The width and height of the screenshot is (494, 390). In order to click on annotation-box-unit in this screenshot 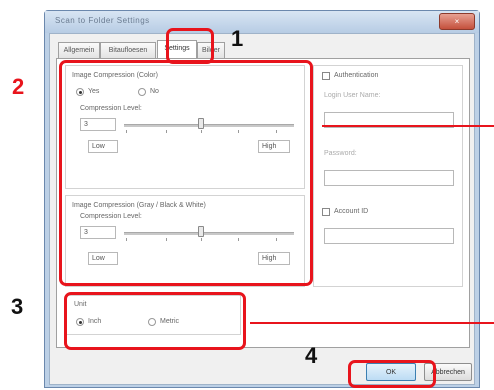, I will do `click(155, 321)`.